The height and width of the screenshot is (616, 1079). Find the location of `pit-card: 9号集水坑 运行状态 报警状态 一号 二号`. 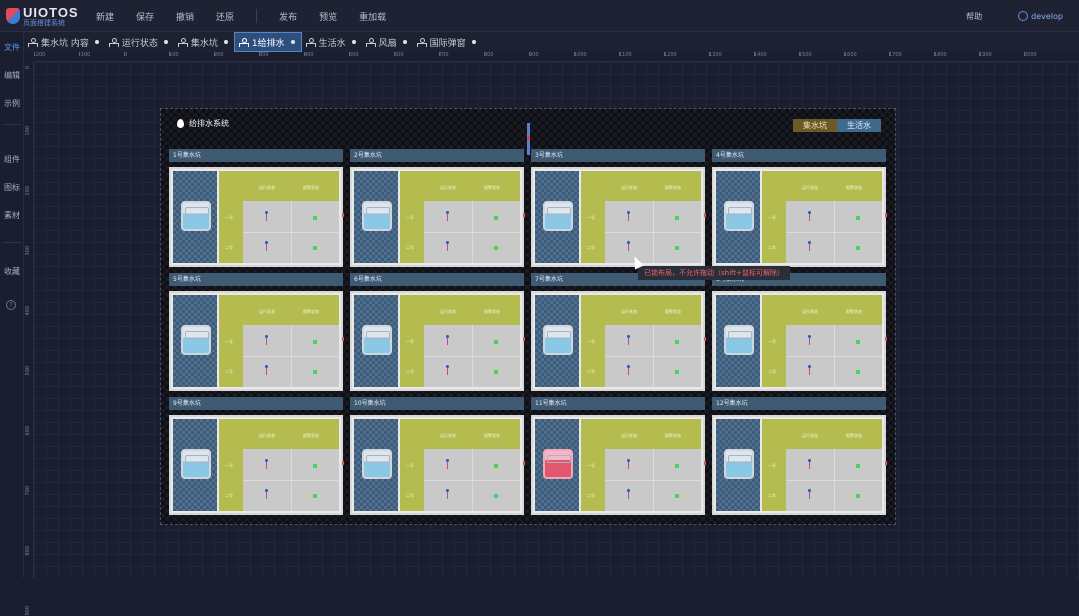

pit-card: 9号集水坑 运行状态 报警状态 一号 二号 is located at coordinates (256, 456).